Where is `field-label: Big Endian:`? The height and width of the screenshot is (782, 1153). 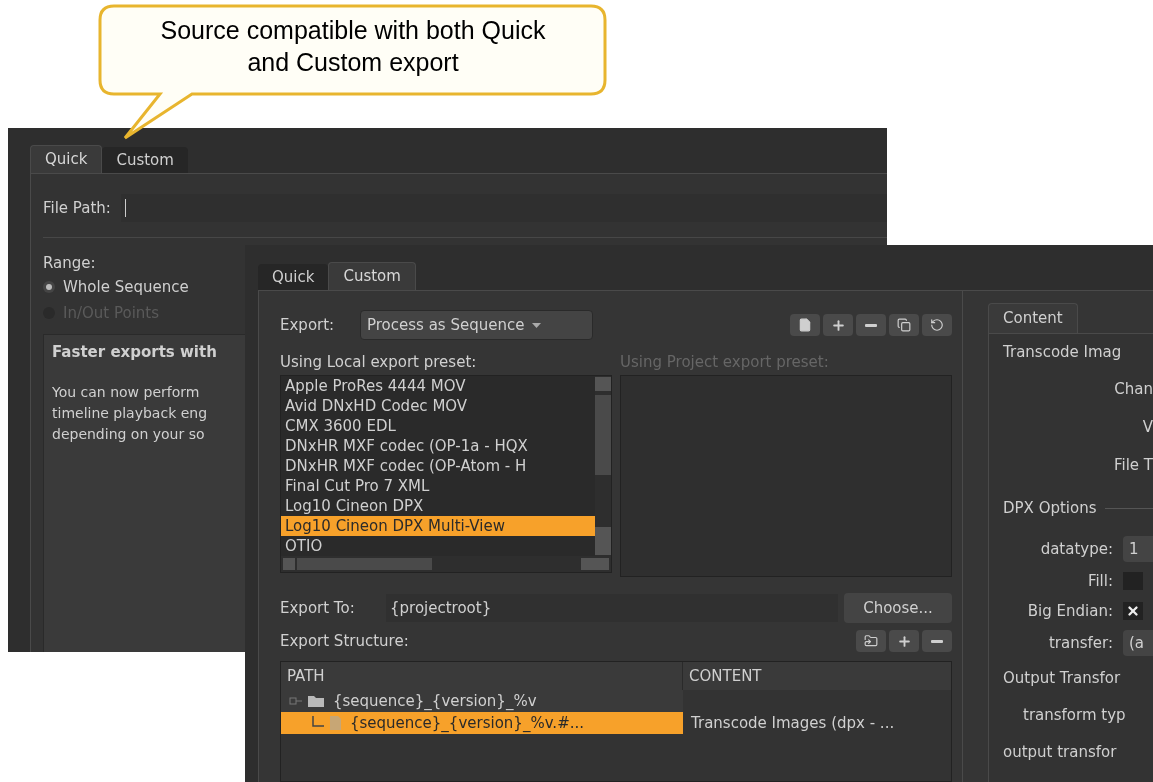 field-label: Big Endian: is located at coordinates (1070, 611).